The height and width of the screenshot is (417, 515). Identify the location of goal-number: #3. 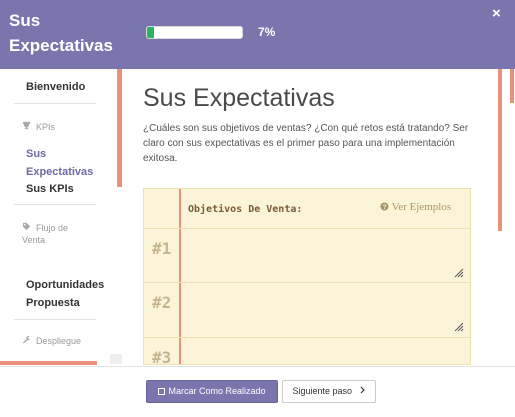
(162, 356).